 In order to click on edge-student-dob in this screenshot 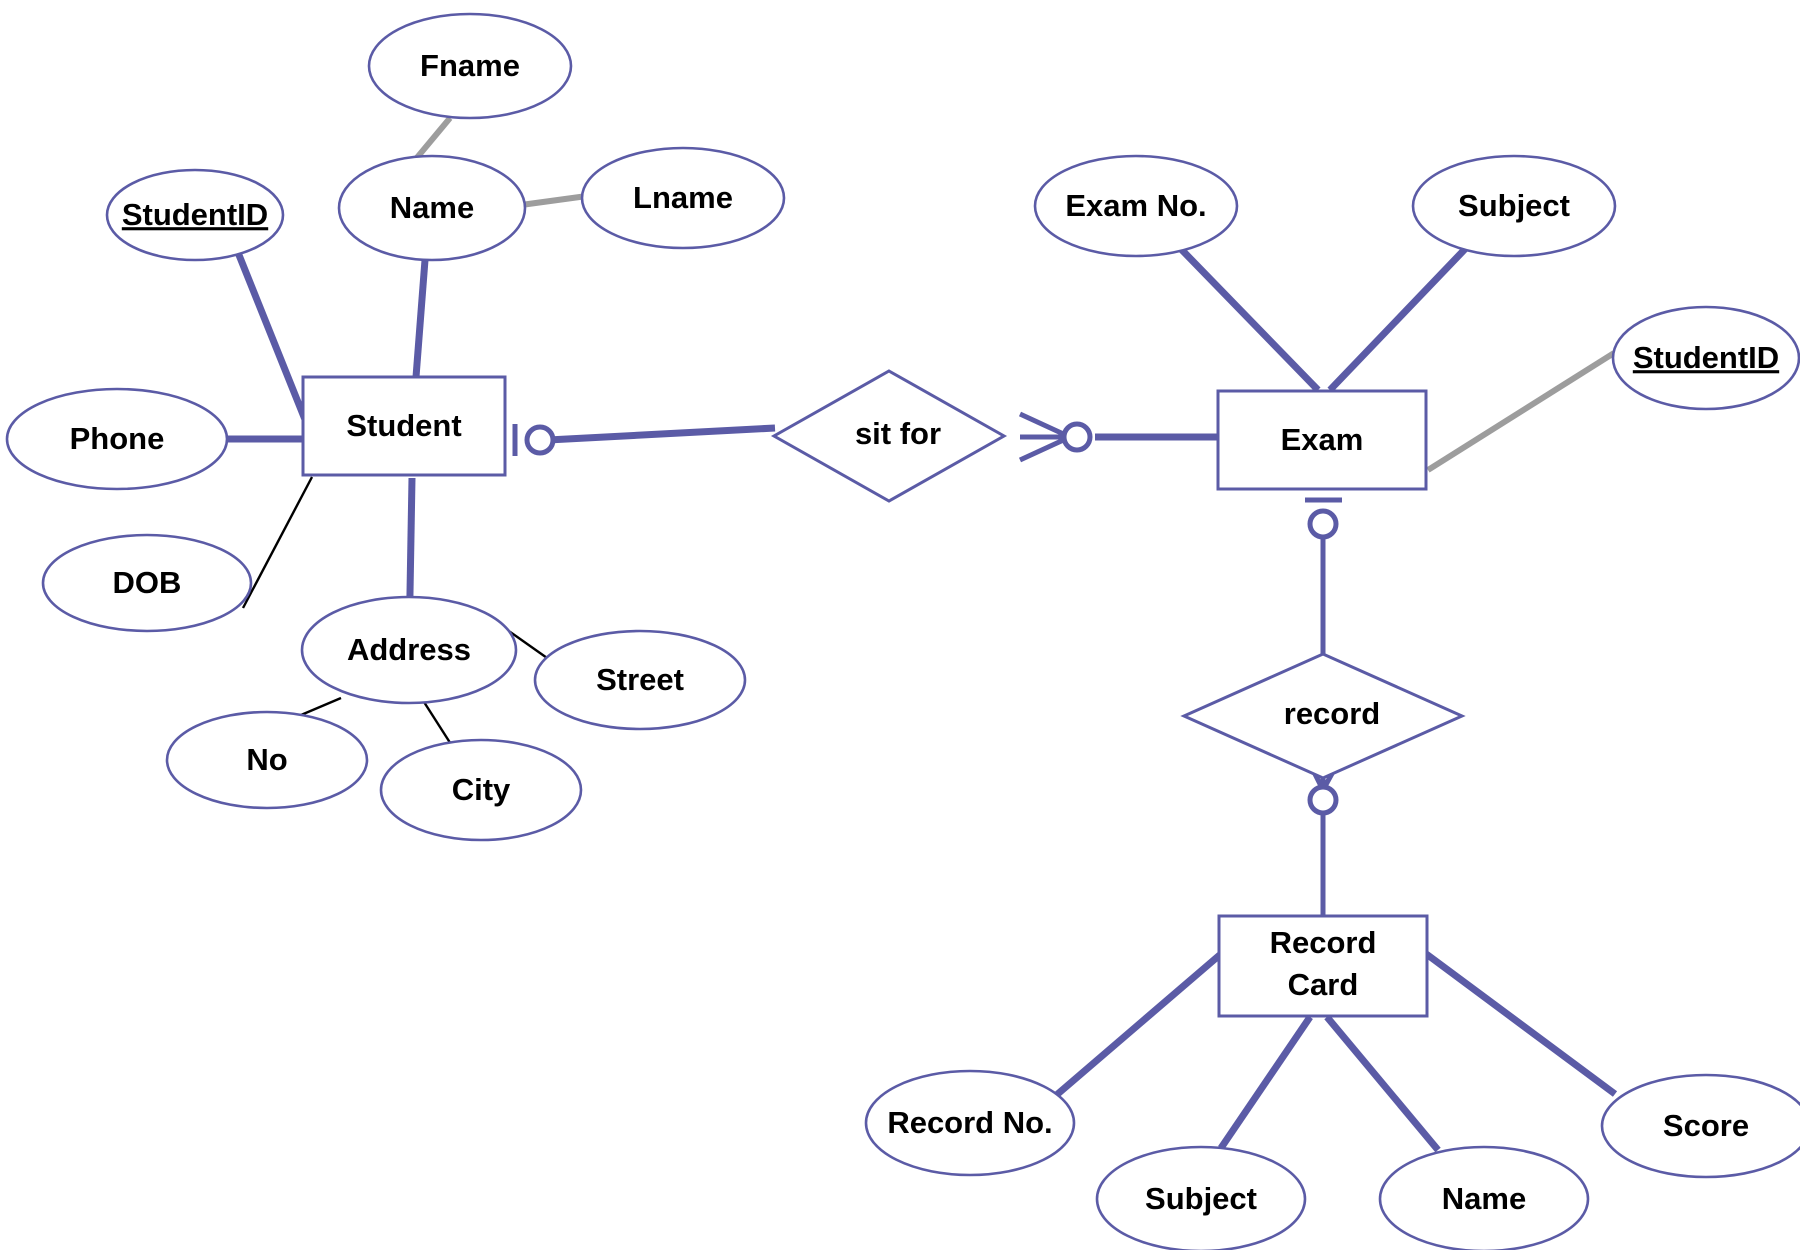, I will do `click(277, 542)`.